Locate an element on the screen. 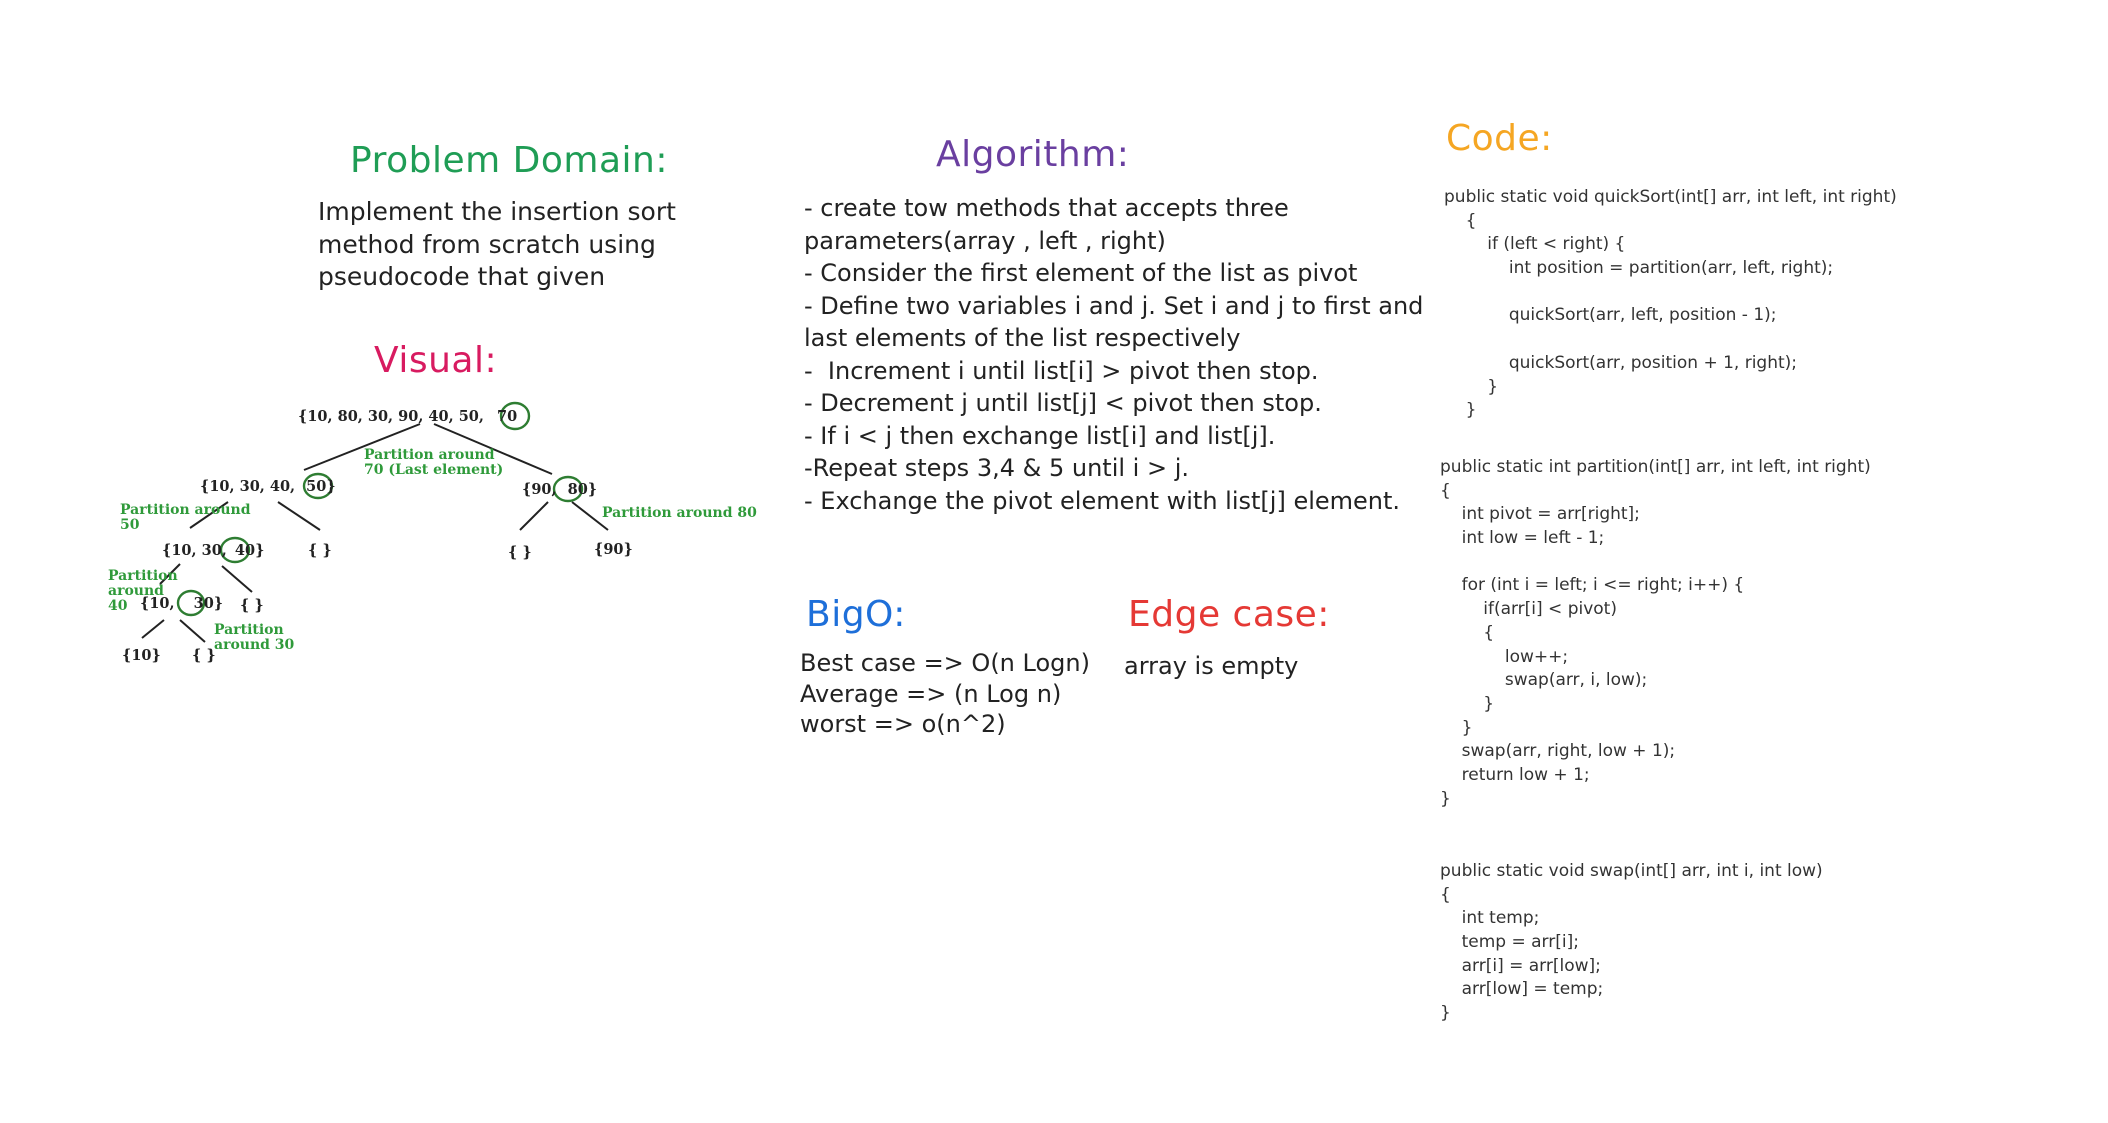  bigo-line: Best case => O(n Logn) is located at coordinates (945, 663).